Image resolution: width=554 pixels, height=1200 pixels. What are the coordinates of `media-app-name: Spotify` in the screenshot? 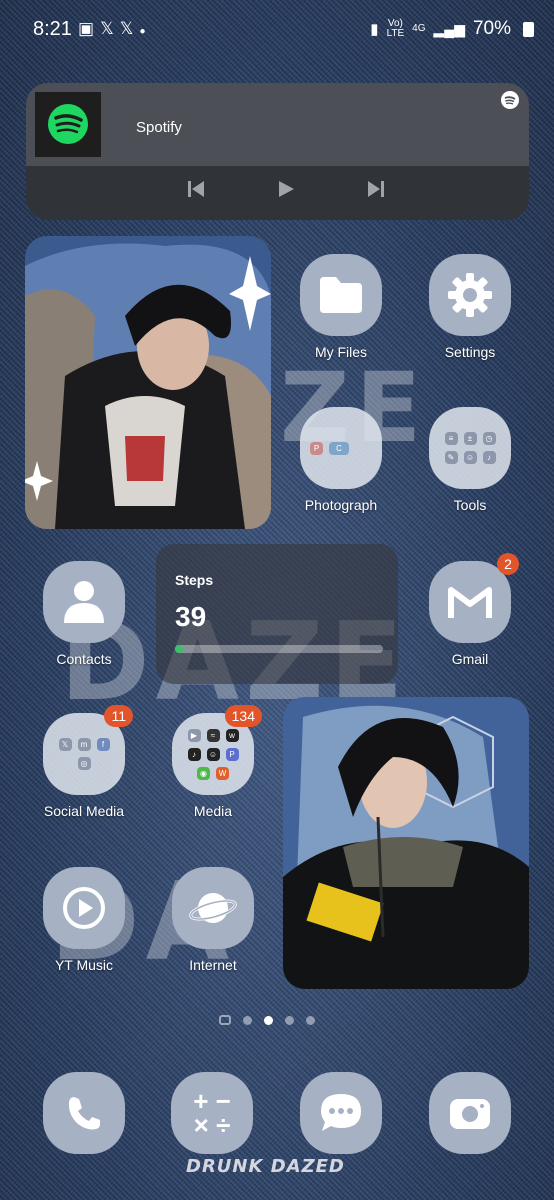 It's located at (159, 127).